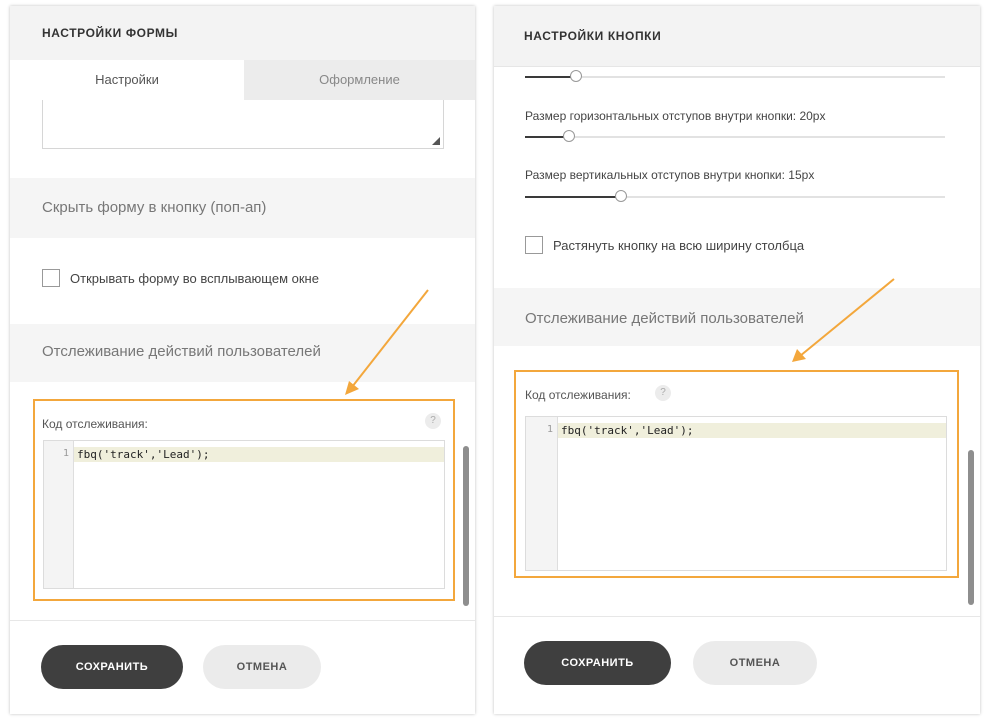 This screenshot has height=722, width=997. I want to click on resize-grip-icon, so click(436, 141).